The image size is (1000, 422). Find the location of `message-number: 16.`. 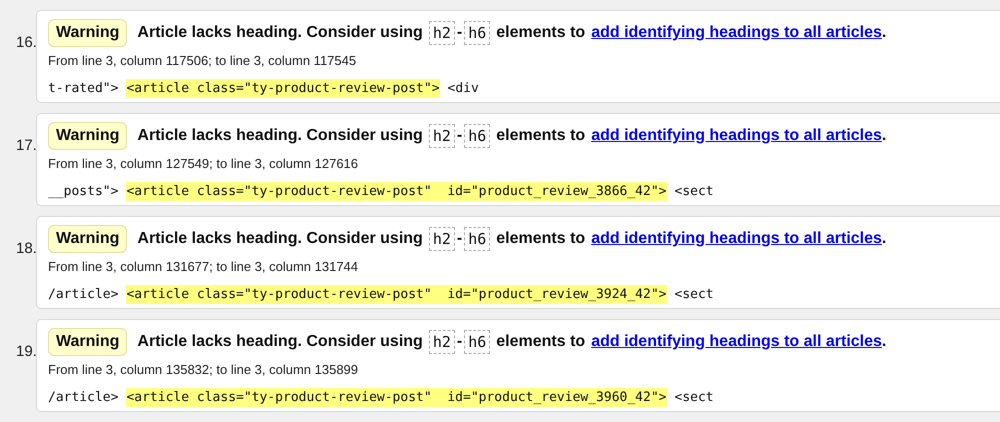

message-number: 16. is located at coordinates (25, 43).